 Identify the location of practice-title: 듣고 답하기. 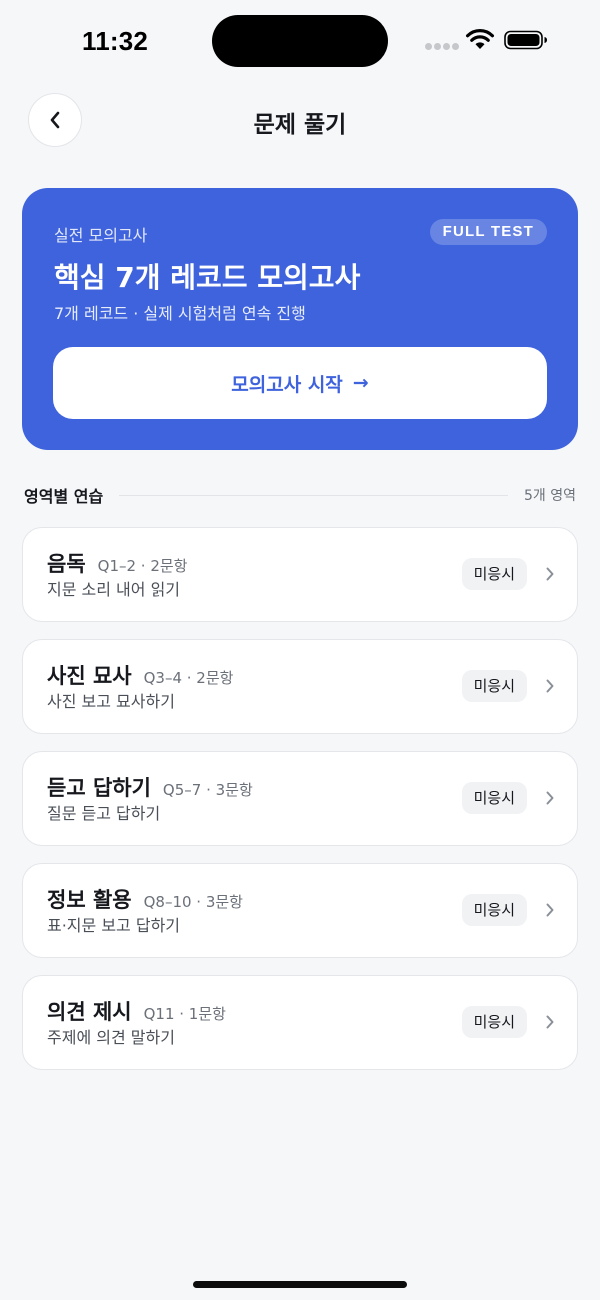
(99, 788).